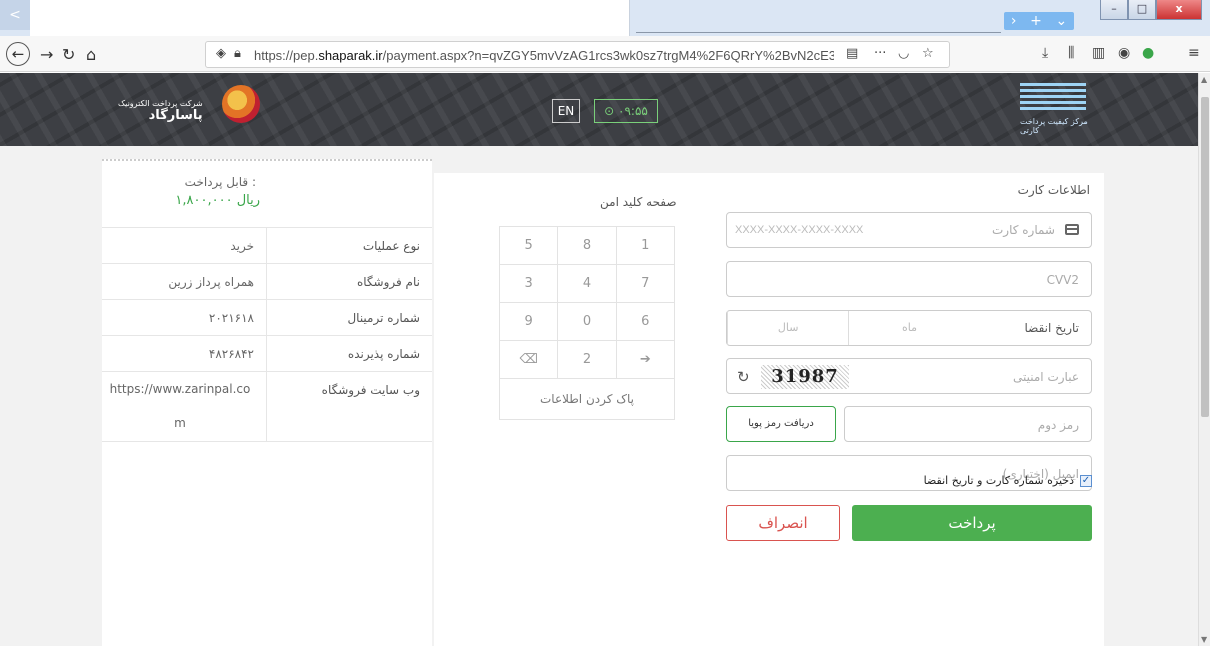 The image size is (1210, 646). Describe the element at coordinates (349, 245) in the screenshot. I see `info-key: نوع عملیات` at that location.